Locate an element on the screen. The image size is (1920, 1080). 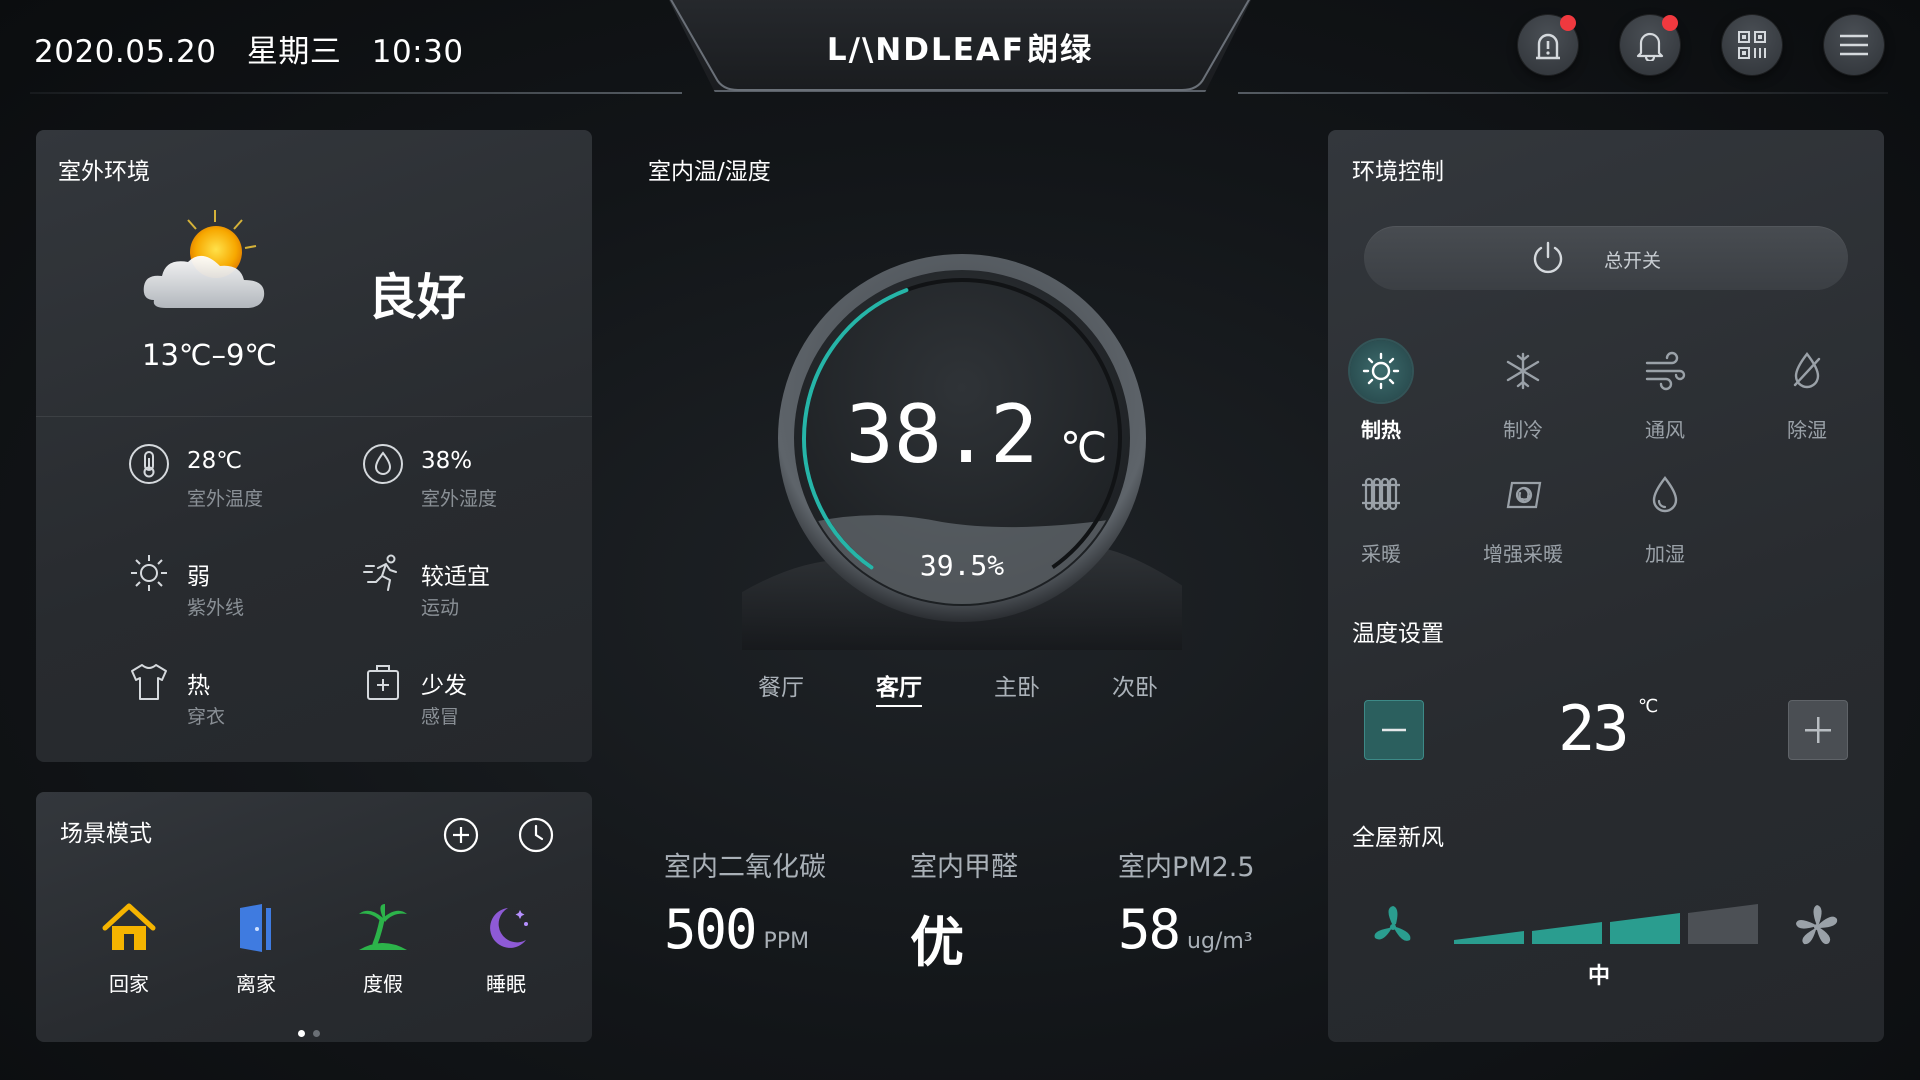
date-text: 2020.05.20 is located at coordinates (125, 52).